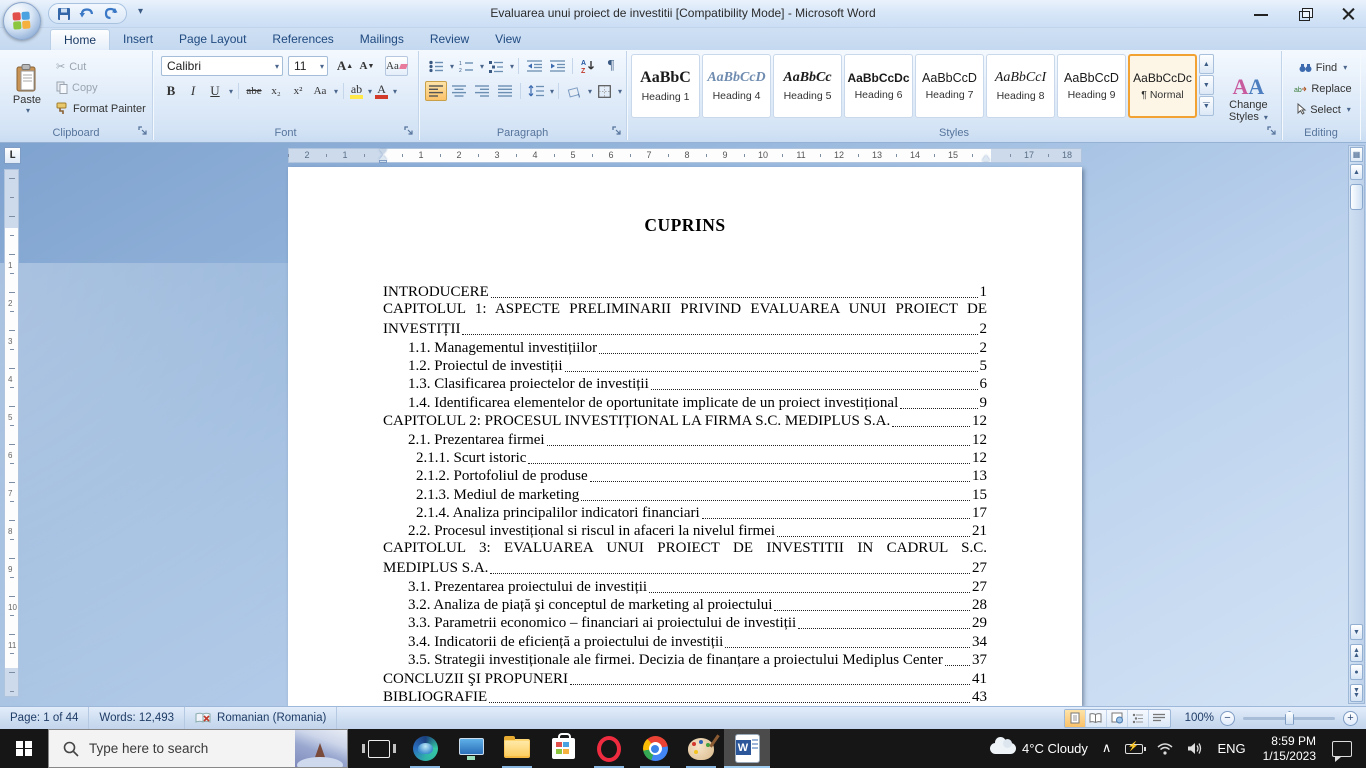 The image size is (1366, 768). I want to click on taskbar-search: Type here to search, so click(198, 748).